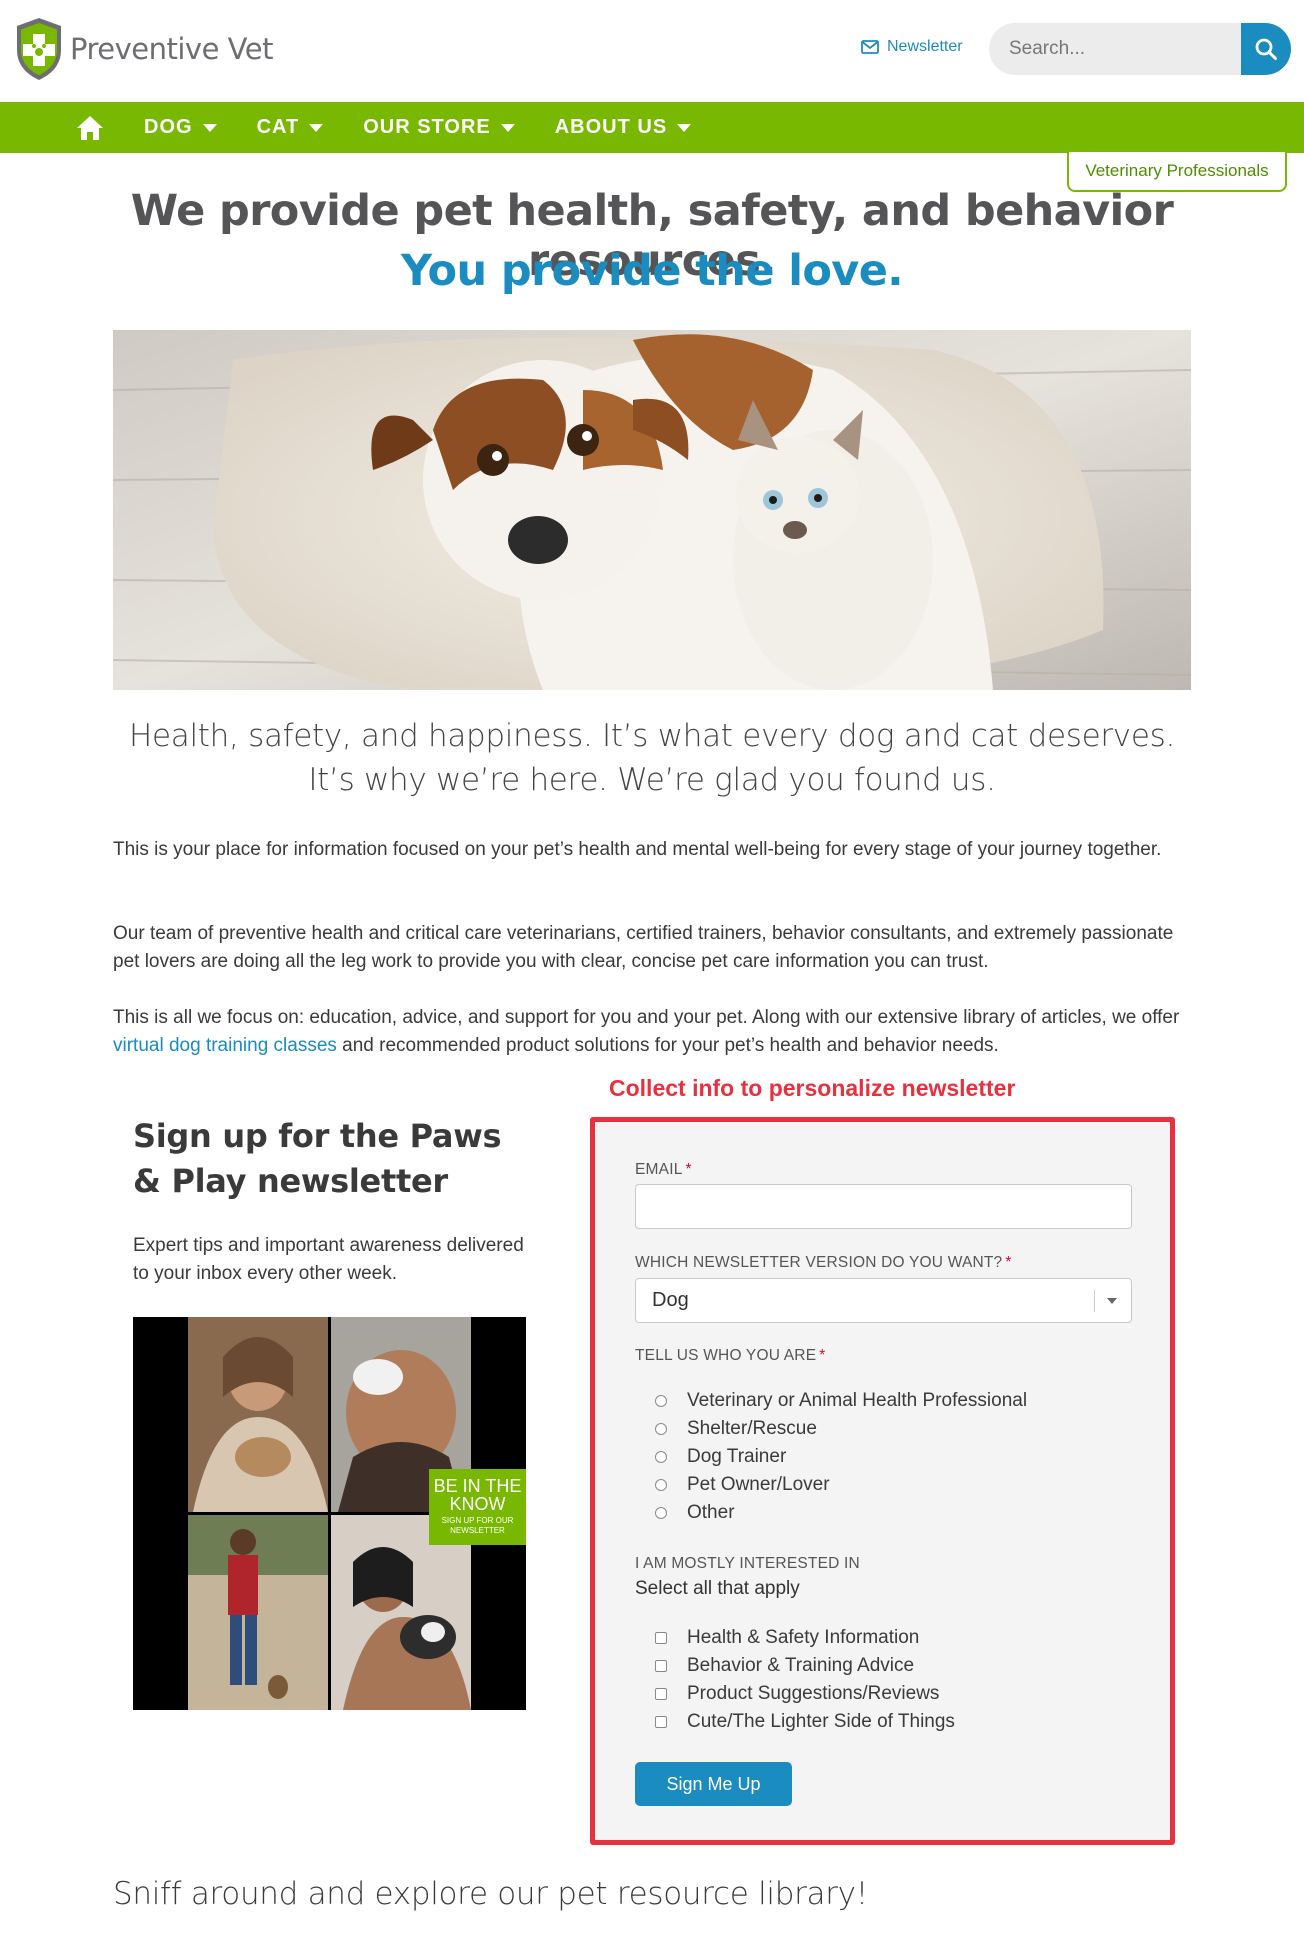  I want to click on mail-icon, so click(870, 47).